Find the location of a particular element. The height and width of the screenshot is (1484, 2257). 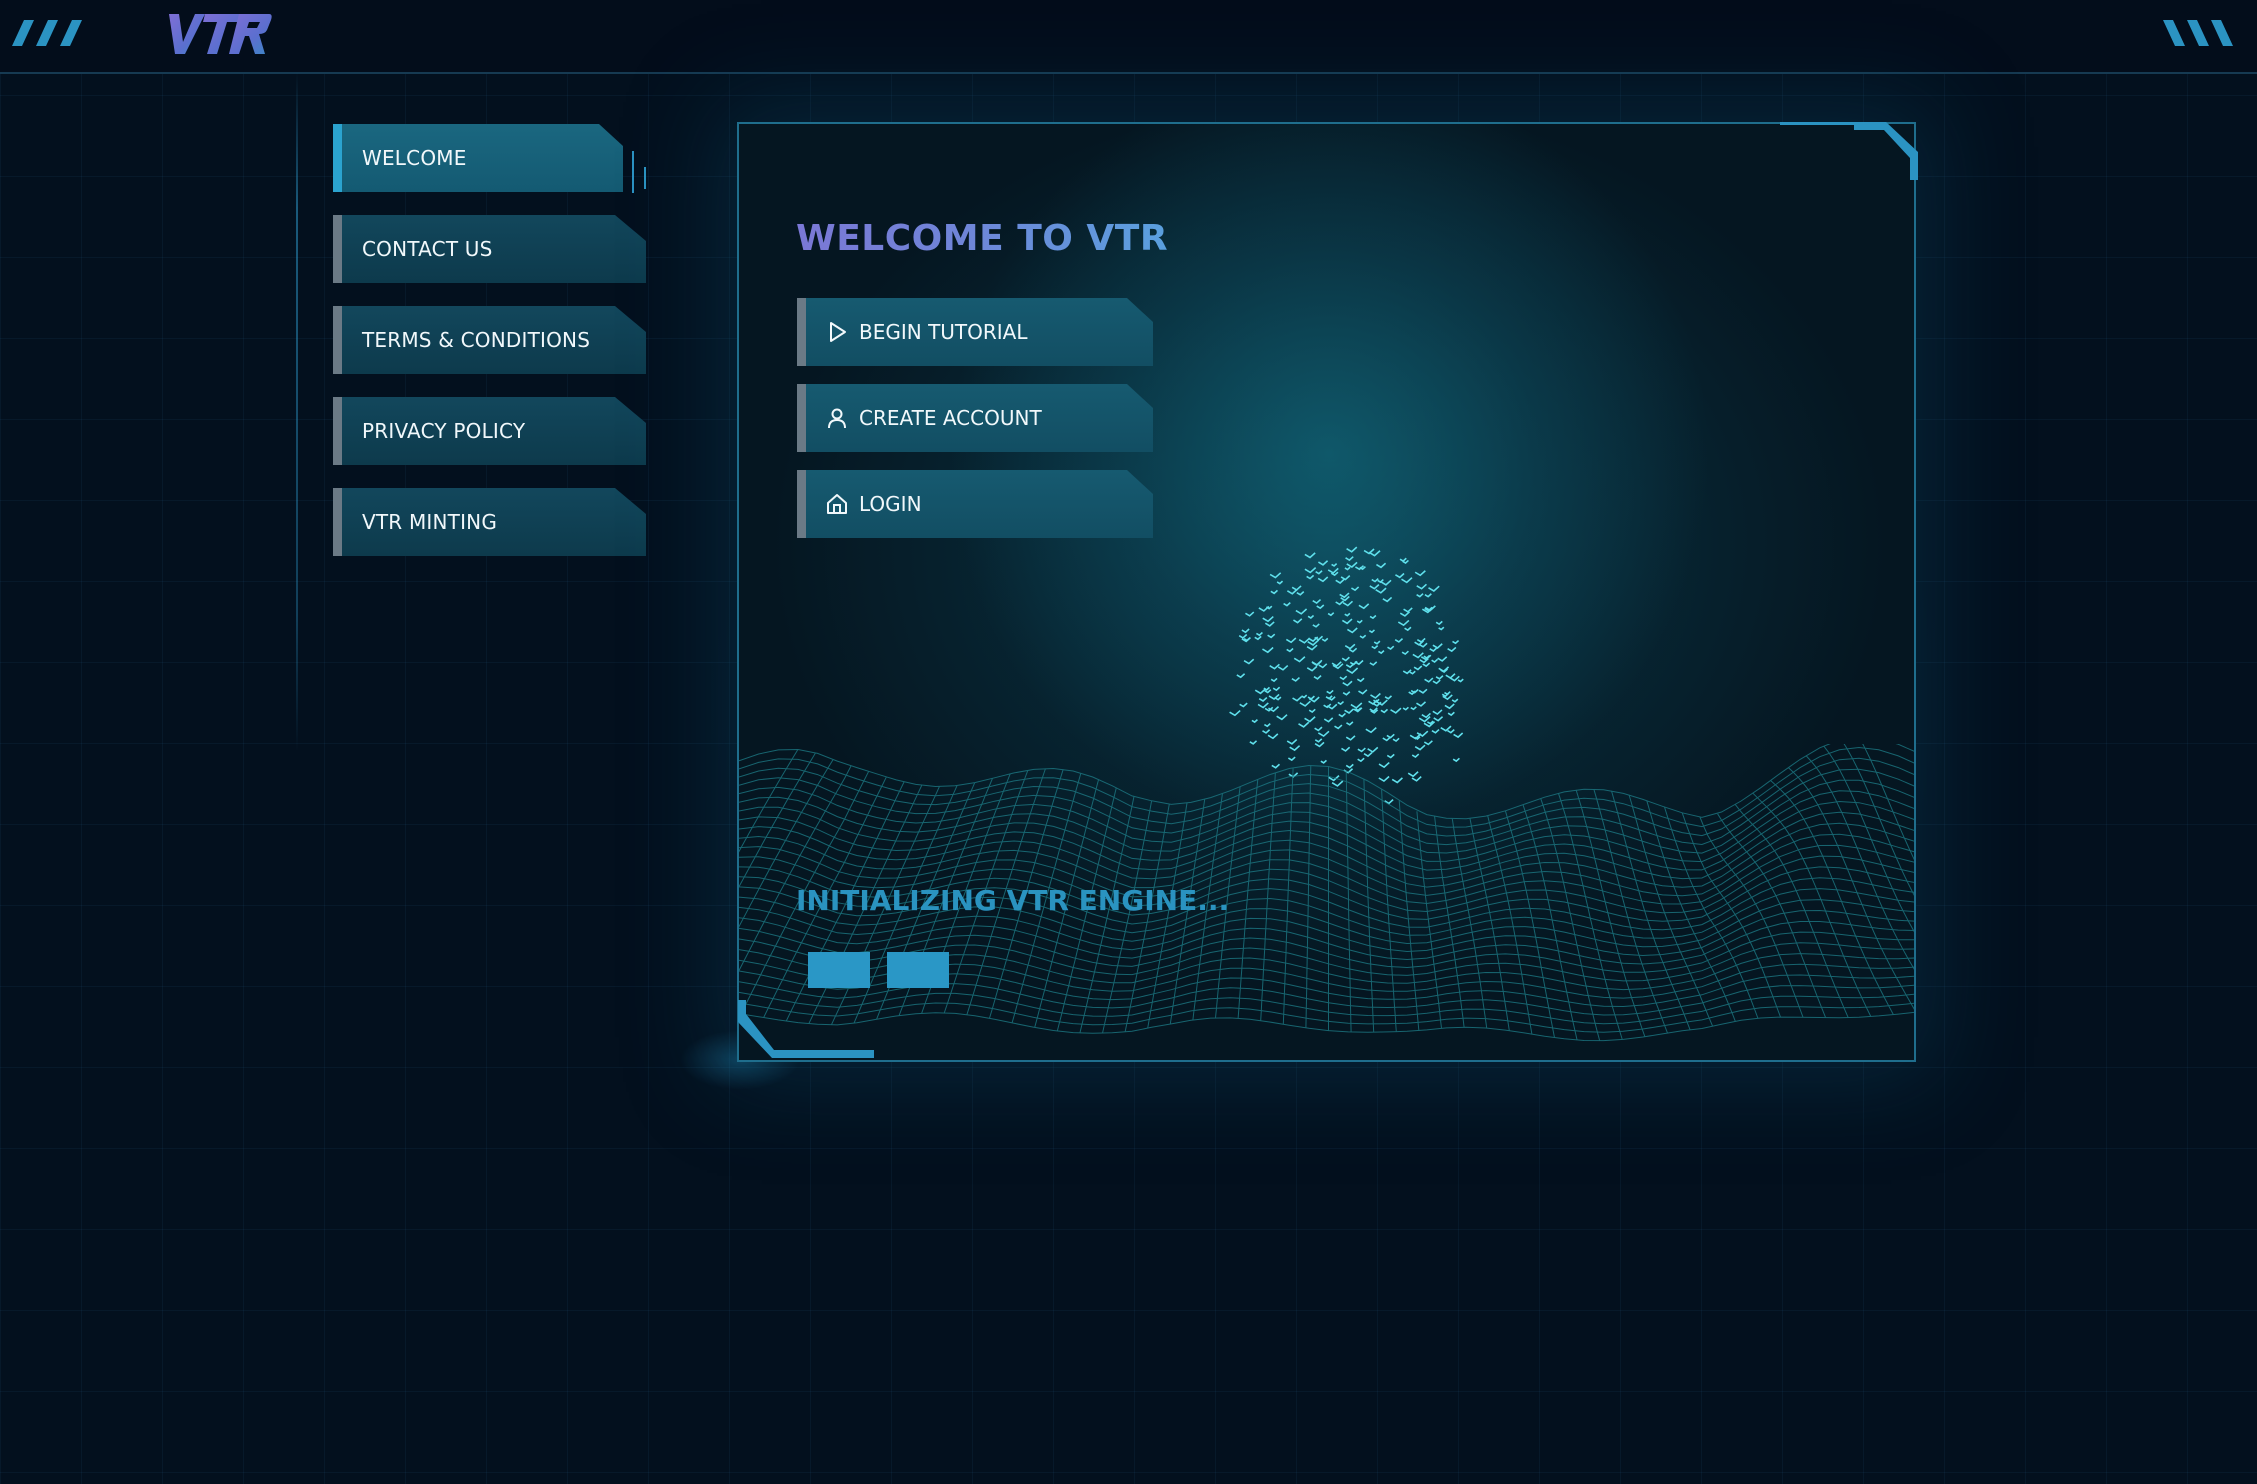

sidebar-item-vtr-minting: VTR MINTING is located at coordinates (489, 522).